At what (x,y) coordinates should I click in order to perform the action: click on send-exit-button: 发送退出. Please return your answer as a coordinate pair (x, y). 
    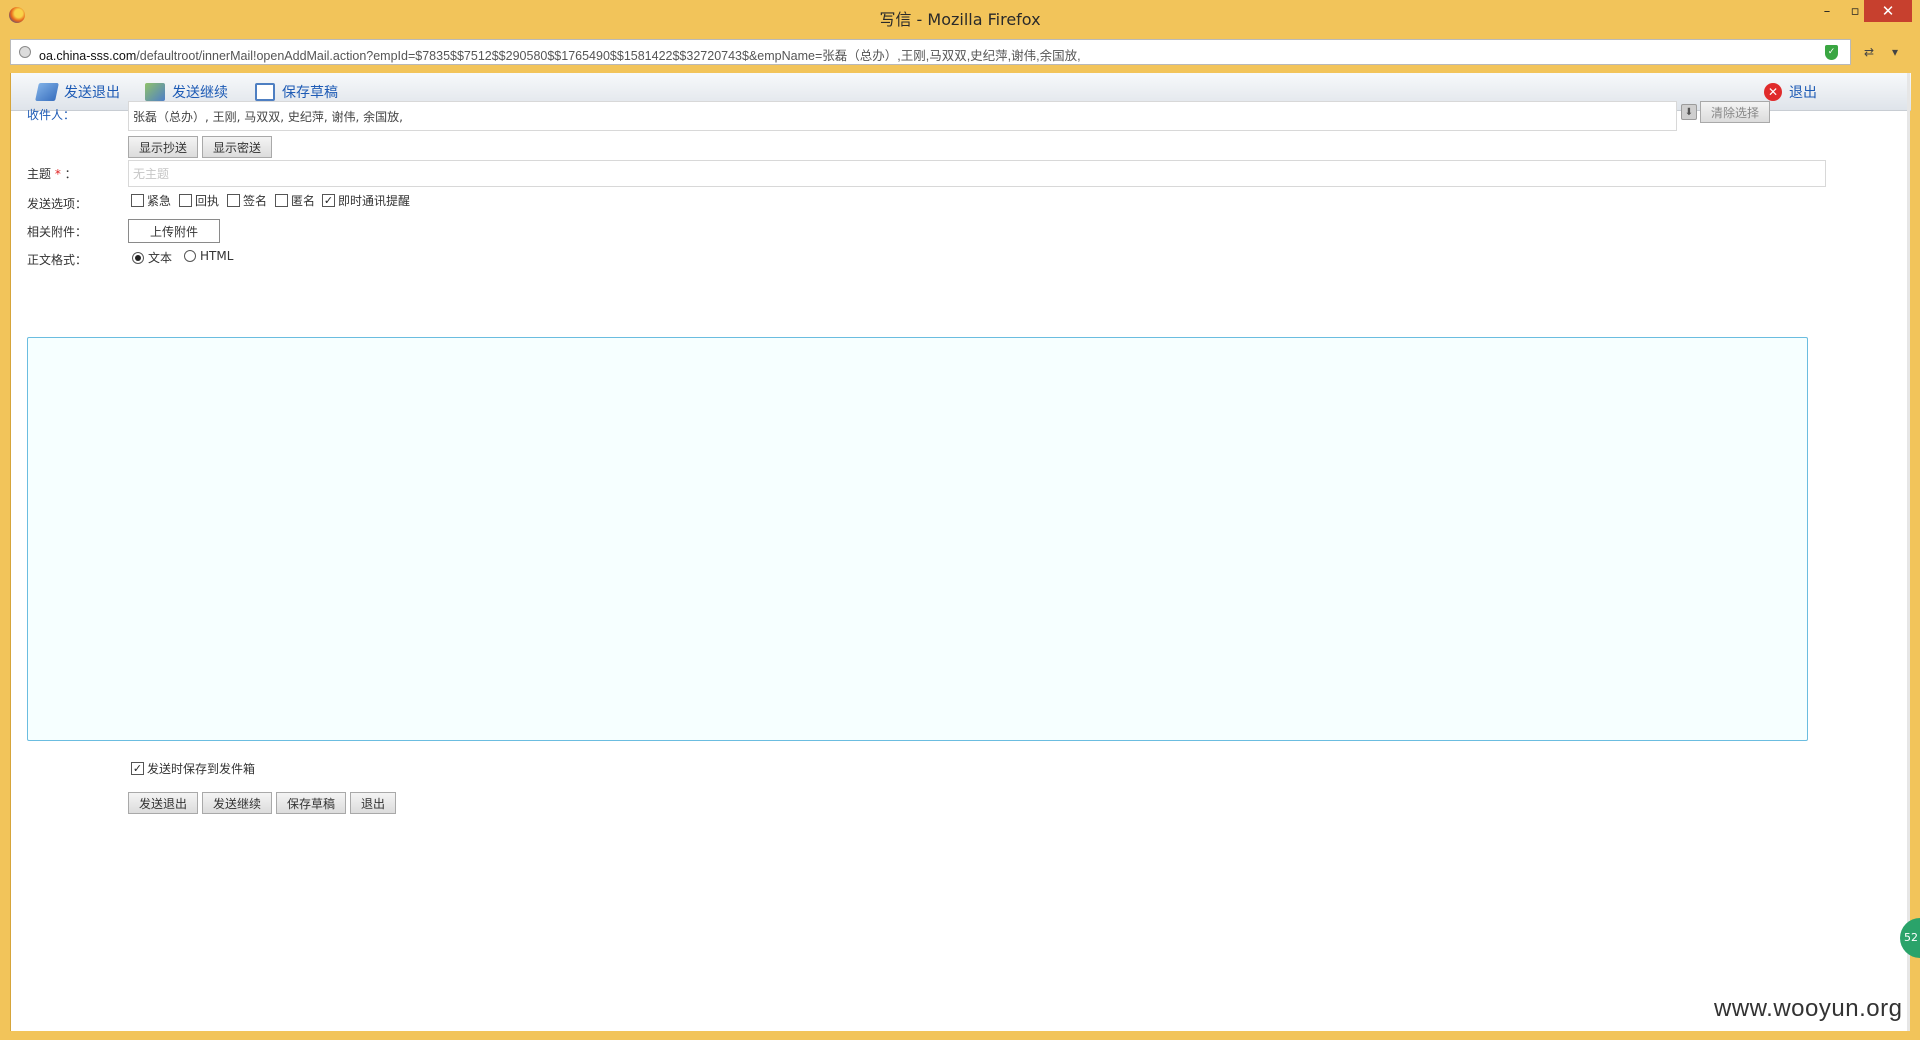
    Looking at the image, I should click on (77, 92).